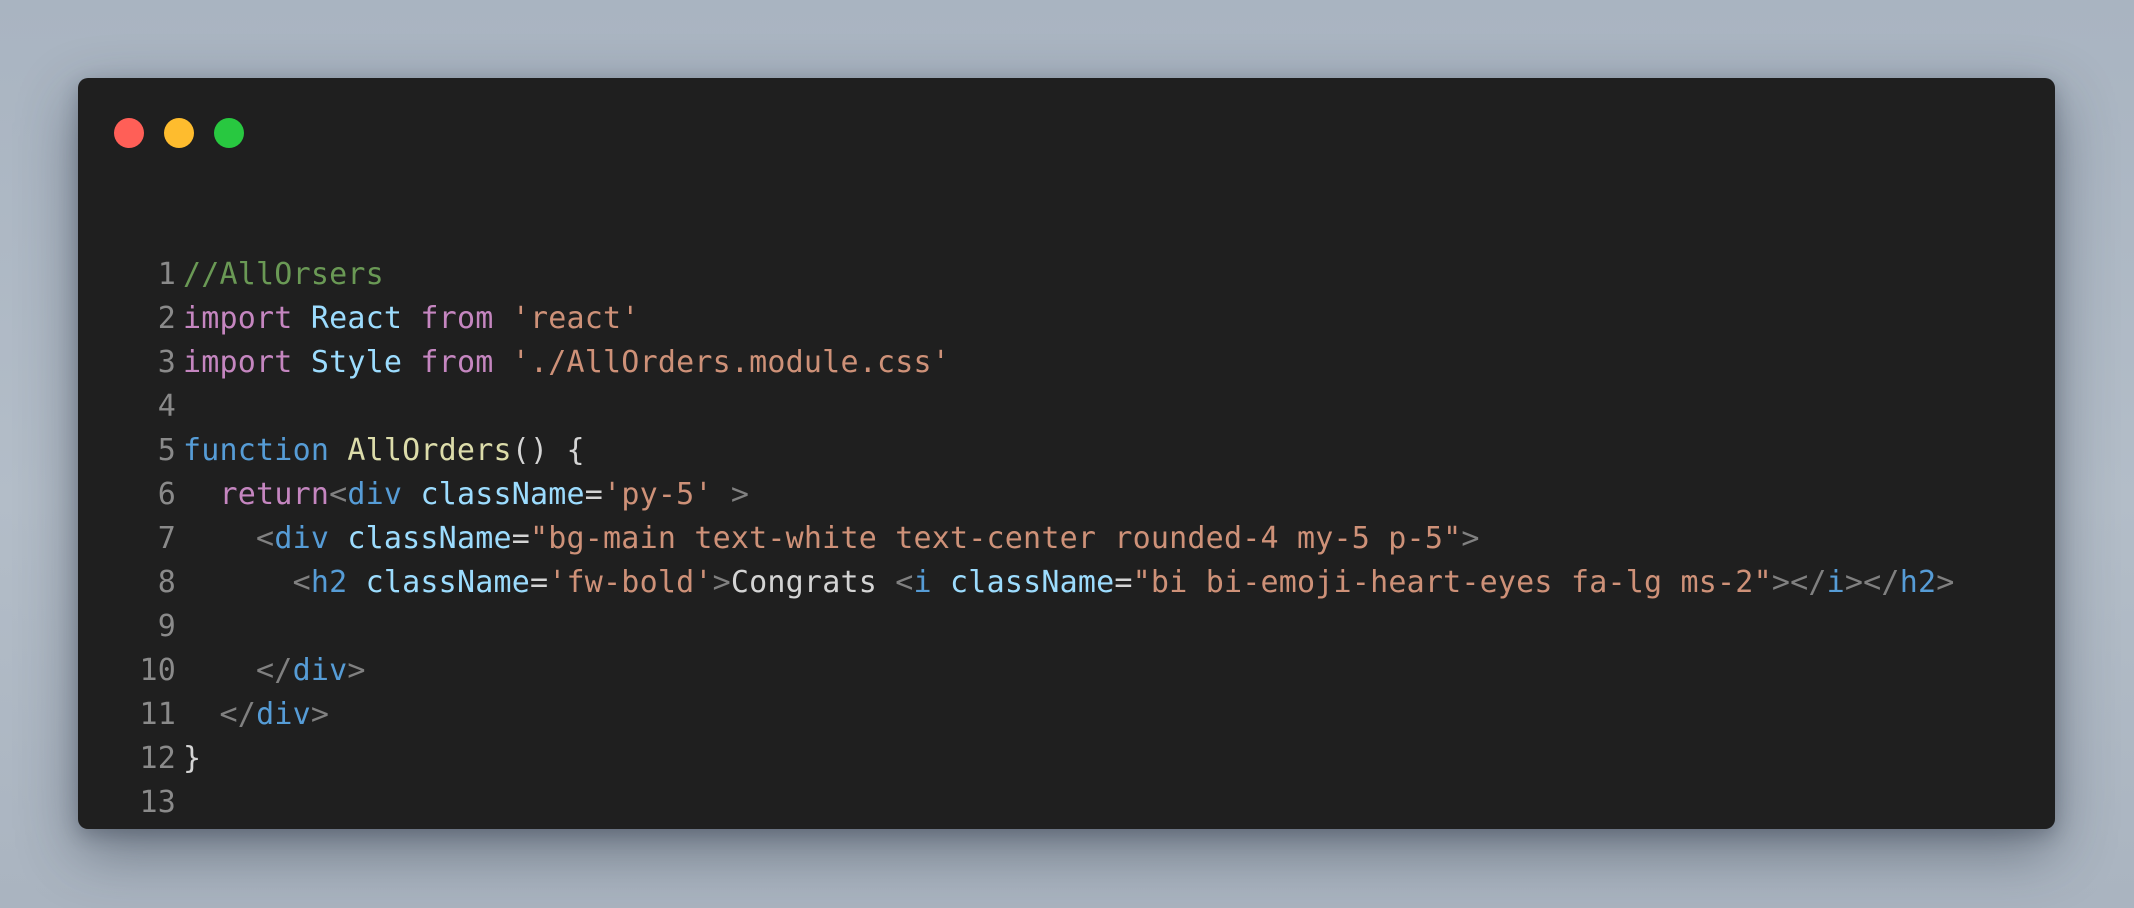 The height and width of the screenshot is (908, 2134). I want to click on line-content: function AllOrders() {, so click(384, 451).